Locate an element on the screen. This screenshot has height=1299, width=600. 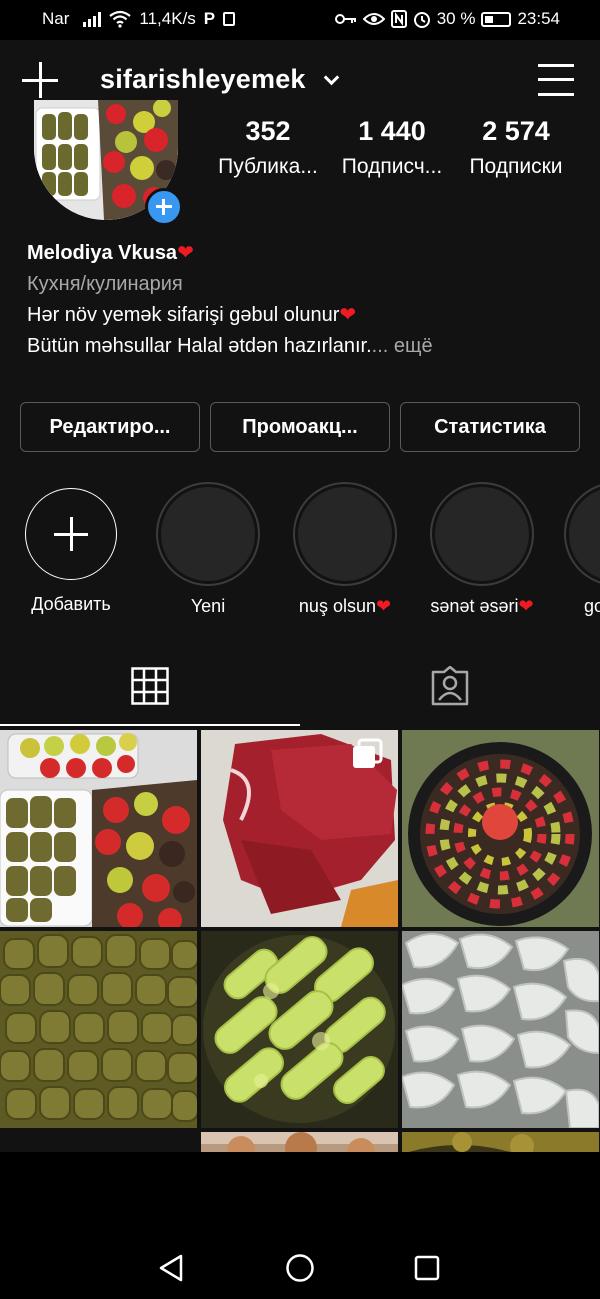
p-icon: P is located at coordinates (209, 18).